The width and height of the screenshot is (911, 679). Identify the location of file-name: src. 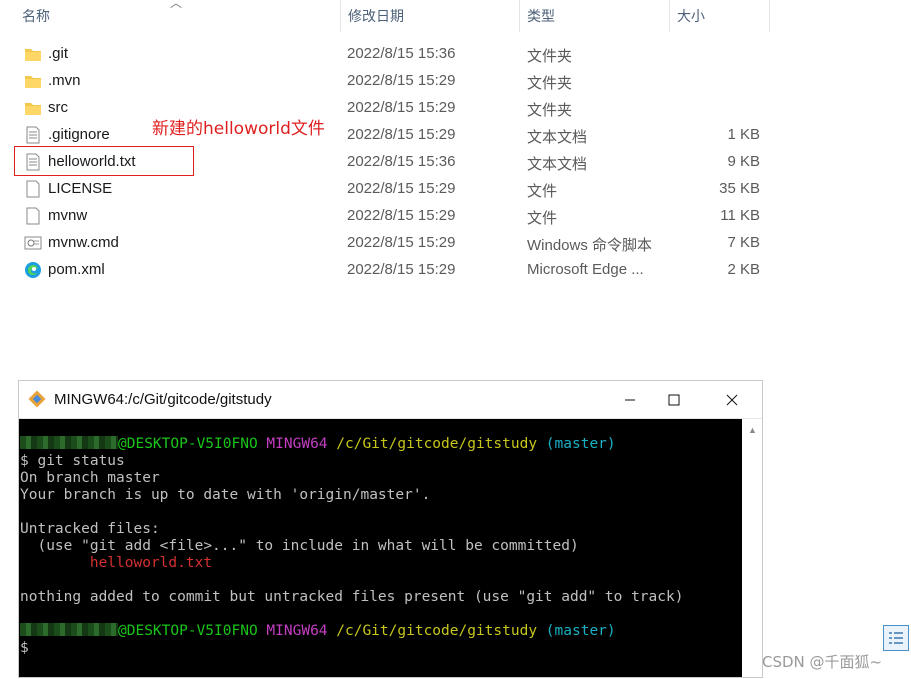
(58, 107).